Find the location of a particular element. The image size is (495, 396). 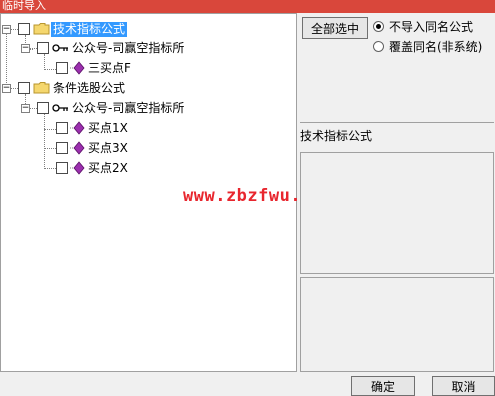

option-overwrite-duplicate: 覆盖同名(非系统) is located at coordinates (427, 46).